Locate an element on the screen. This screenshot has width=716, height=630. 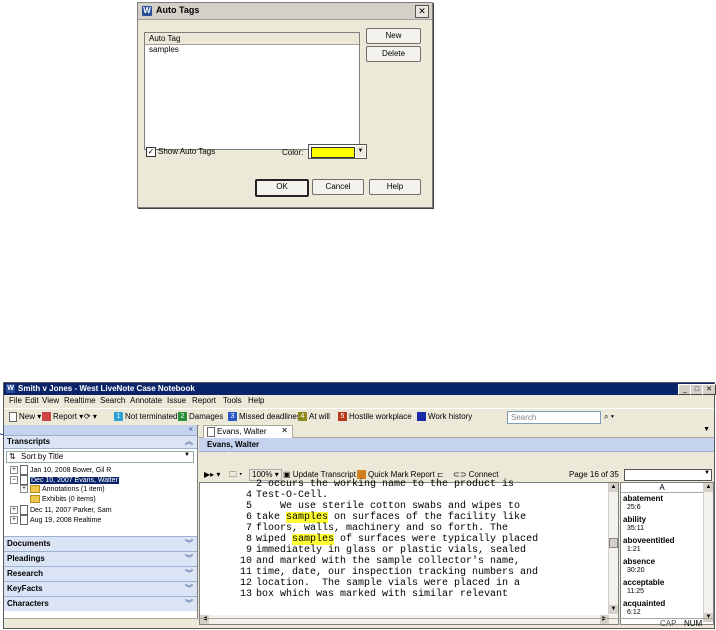
show-auto-tags-checkbox: ✓ is located at coordinates (151, 152).